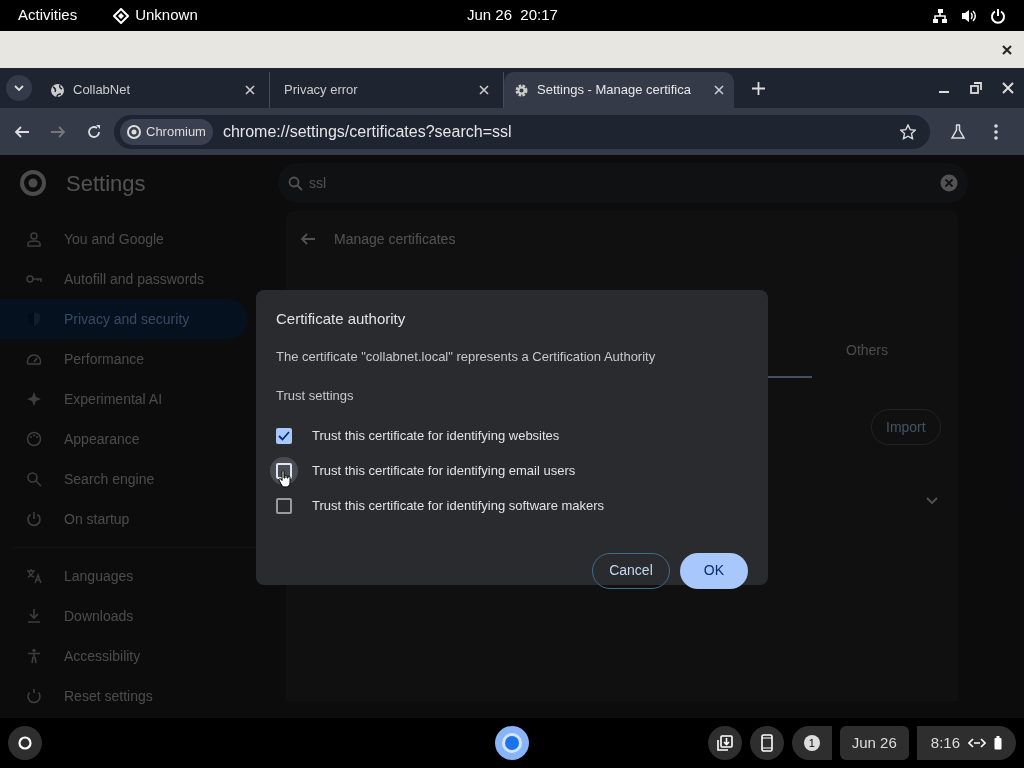 The height and width of the screenshot is (768, 1024). Describe the element at coordinates (512, 743) in the screenshot. I see `chromium-app-icon` at that location.